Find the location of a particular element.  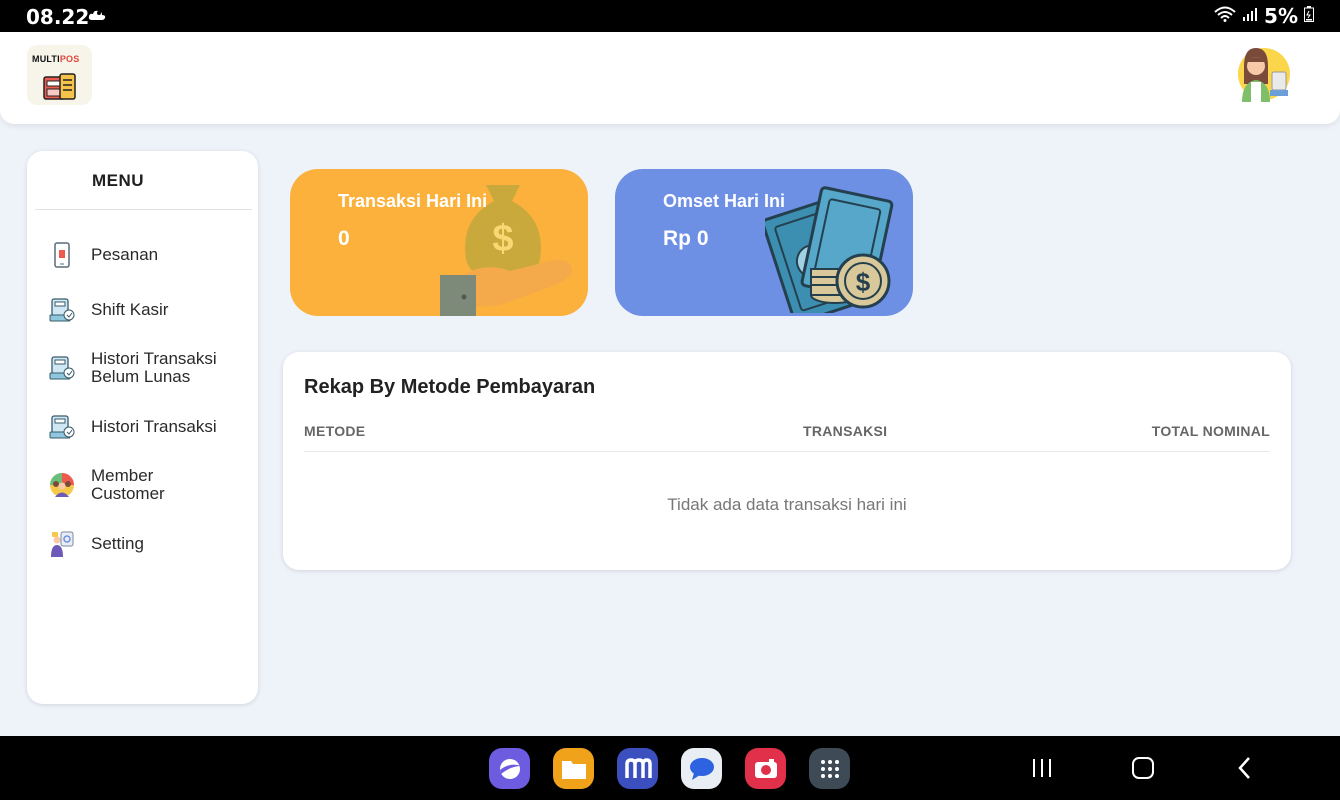

settings-person-icon is located at coordinates (62, 544).